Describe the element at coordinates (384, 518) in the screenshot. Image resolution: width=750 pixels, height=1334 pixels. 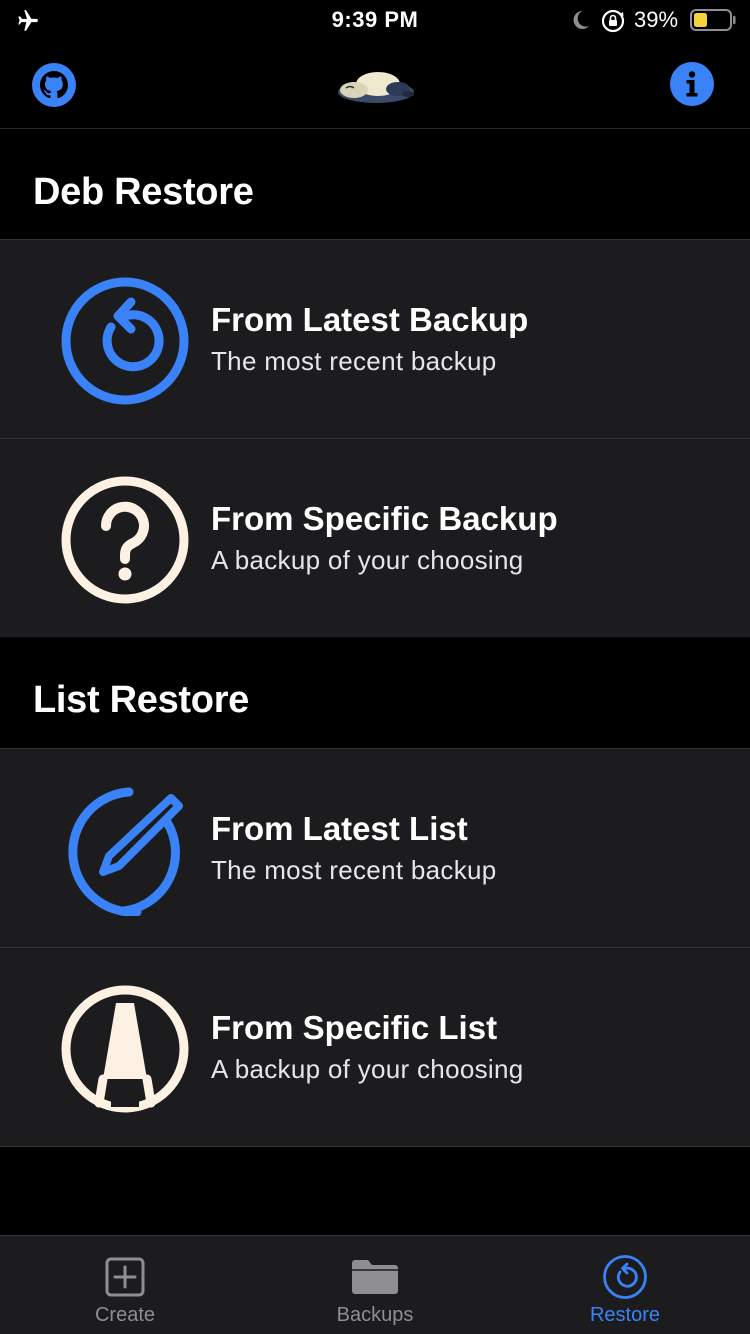
I see `row-title: From Specific Backup` at that location.